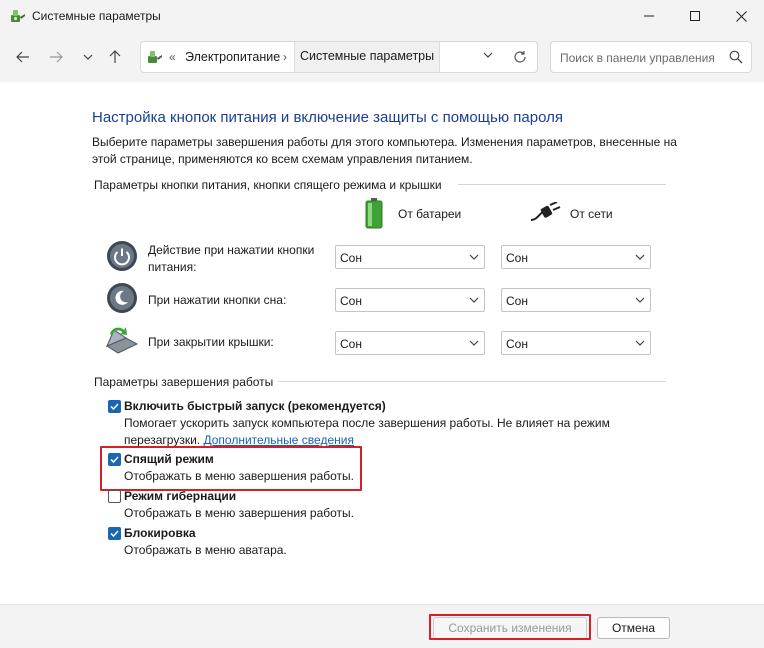  I want to click on minimize-icon, so click(649, 16).